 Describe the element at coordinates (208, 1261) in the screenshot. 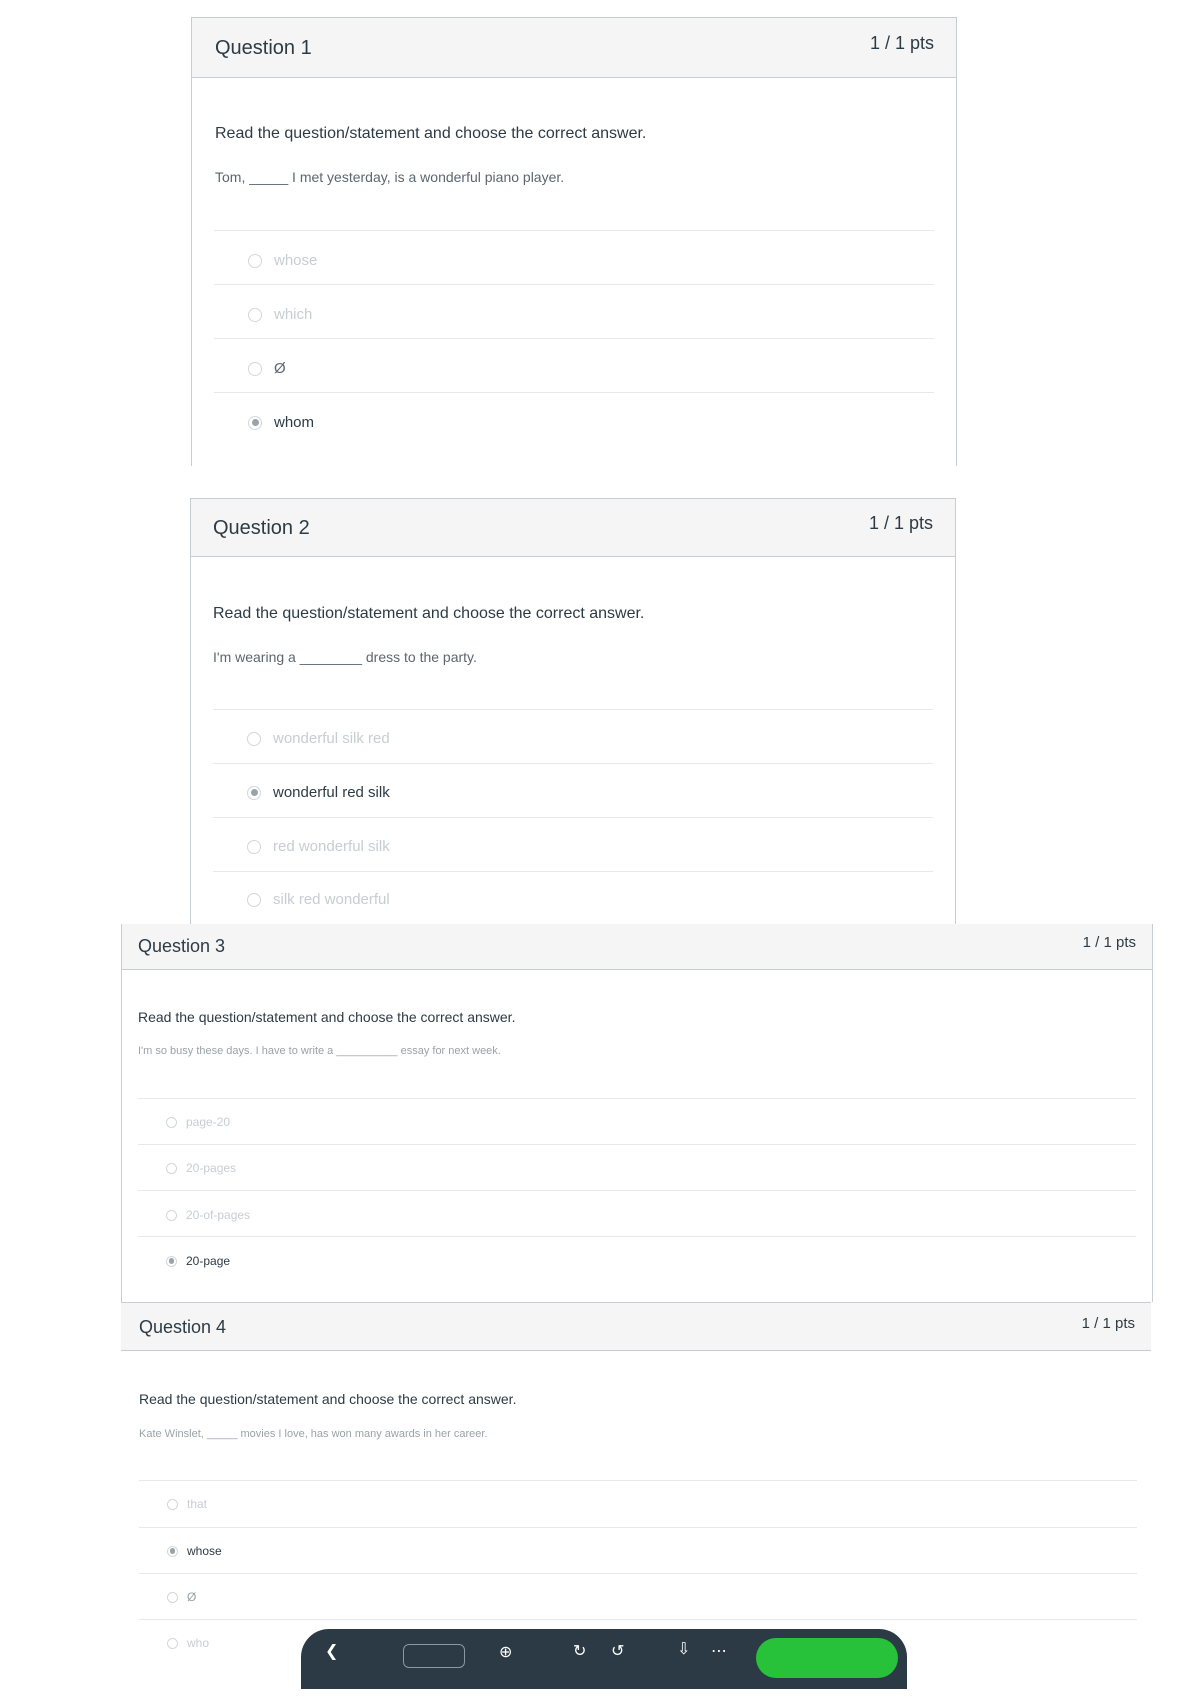

I see `answer-label: 20-page` at that location.